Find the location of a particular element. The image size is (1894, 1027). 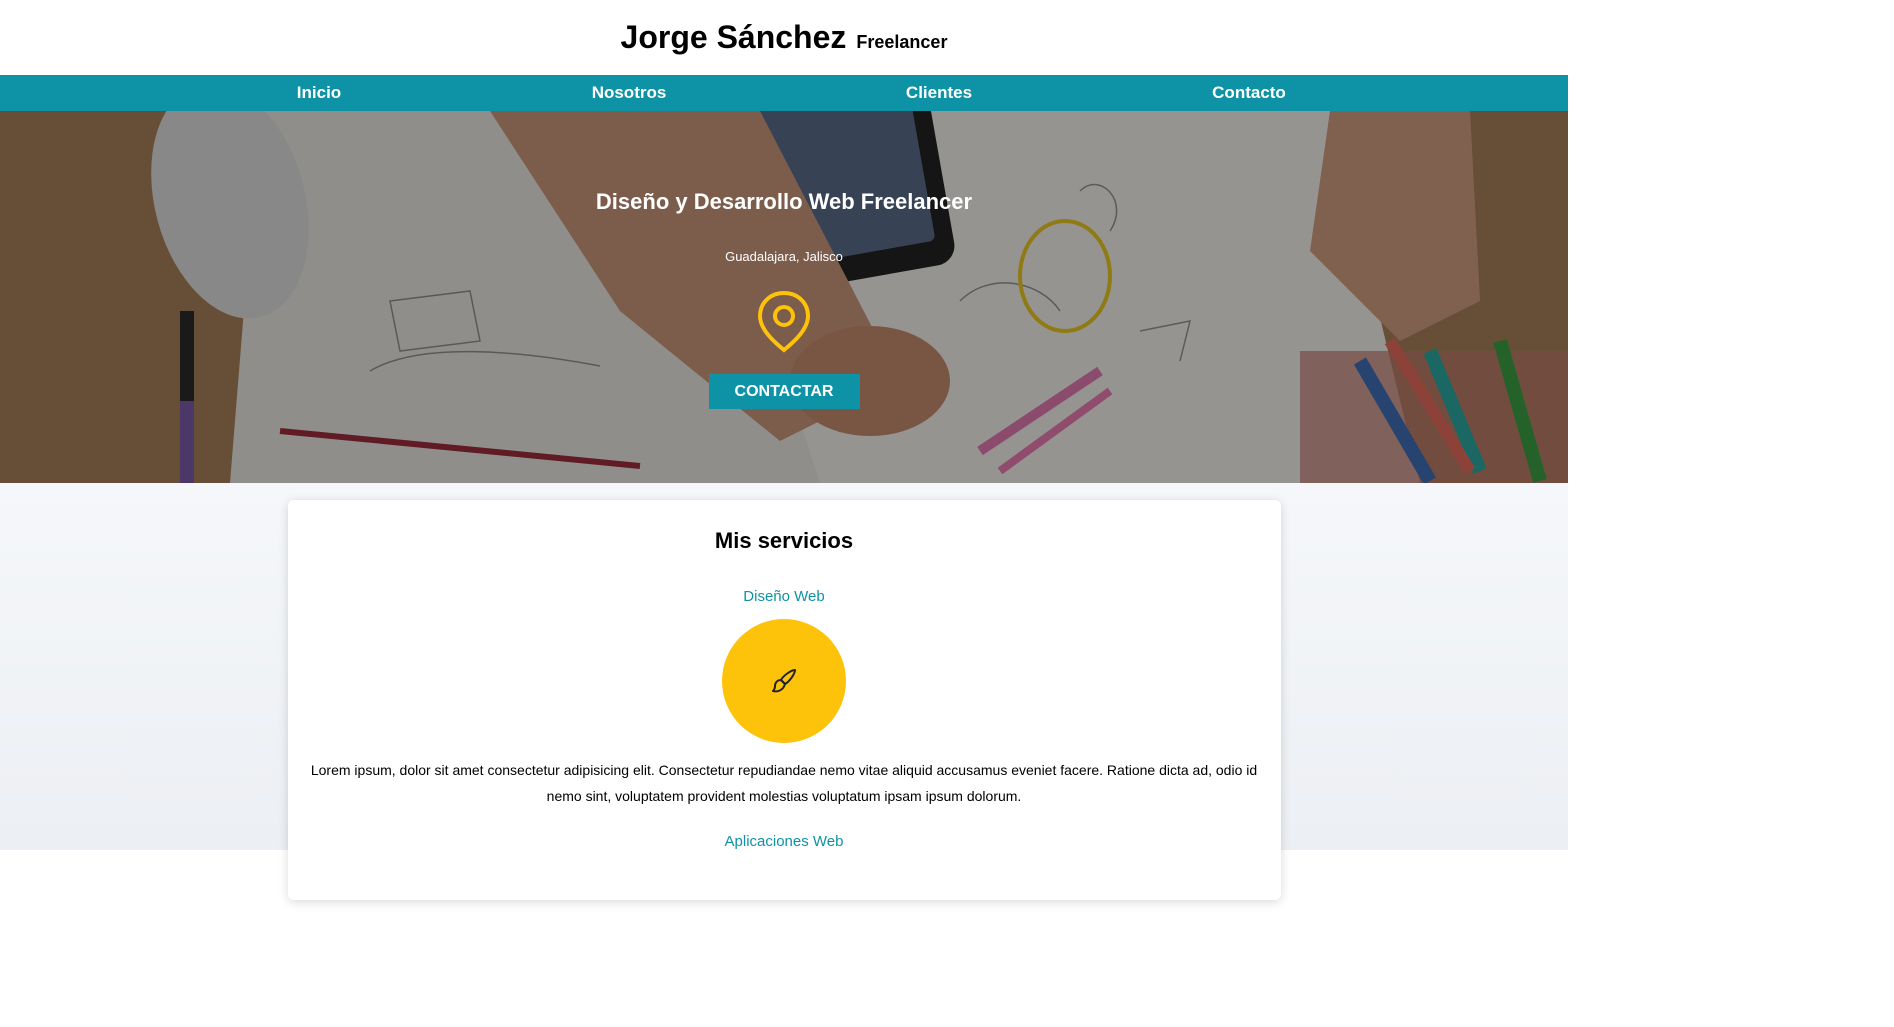

main-nav: Inicio Nosotros Clientes Contacto is located at coordinates (784, 93).